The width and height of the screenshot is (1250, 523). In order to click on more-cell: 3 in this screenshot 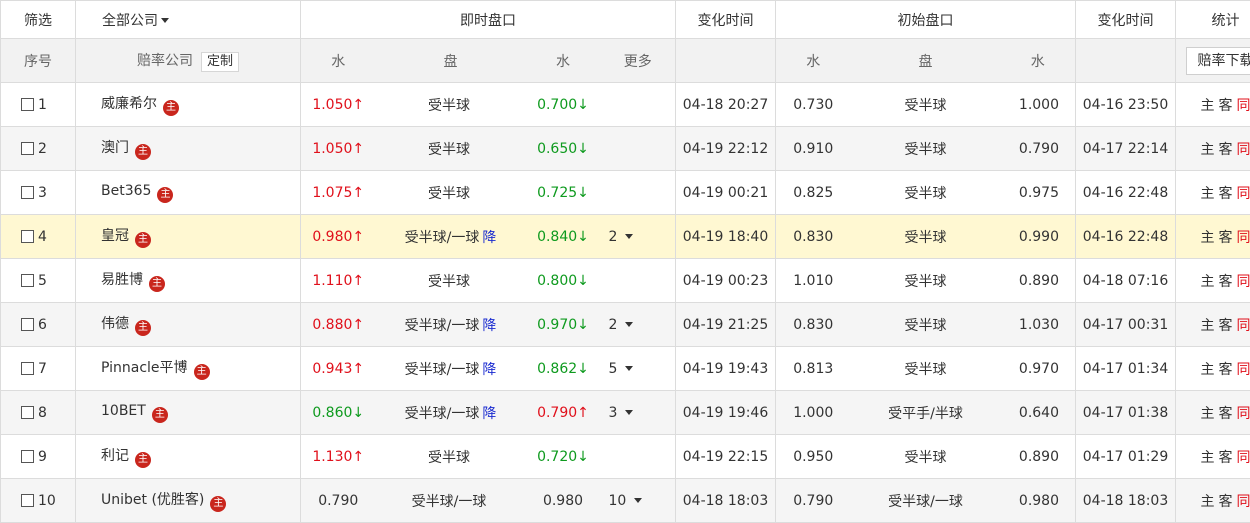, I will do `click(638, 413)`.